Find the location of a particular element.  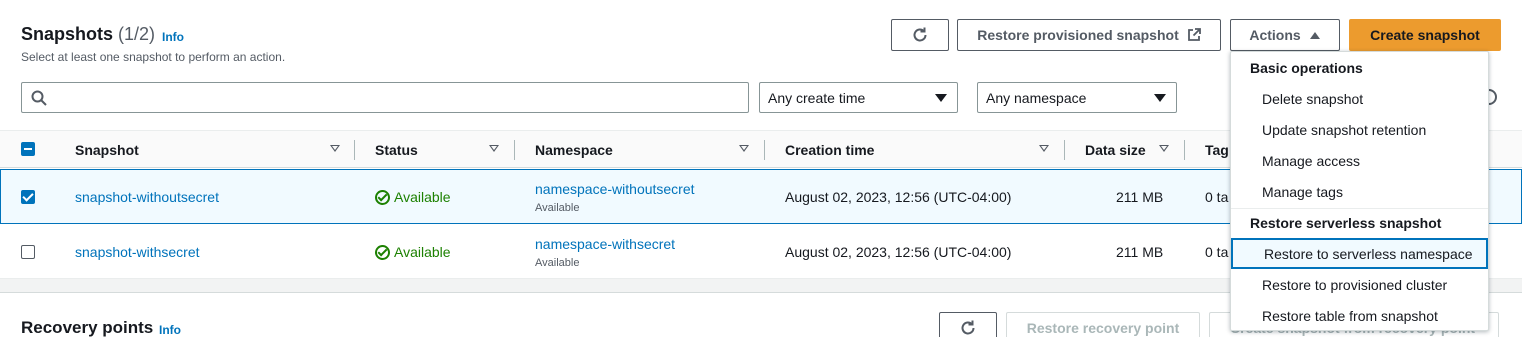

refresh-button is located at coordinates (920, 35).